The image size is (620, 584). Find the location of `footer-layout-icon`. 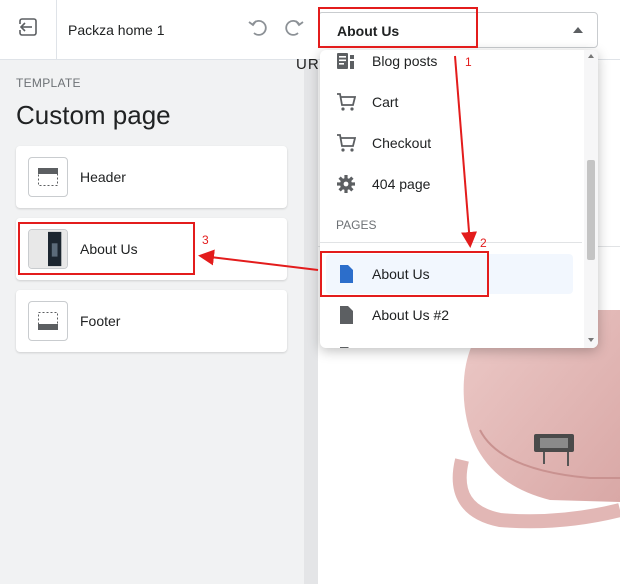

footer-layout-icon is located at coordinates (48, 321).